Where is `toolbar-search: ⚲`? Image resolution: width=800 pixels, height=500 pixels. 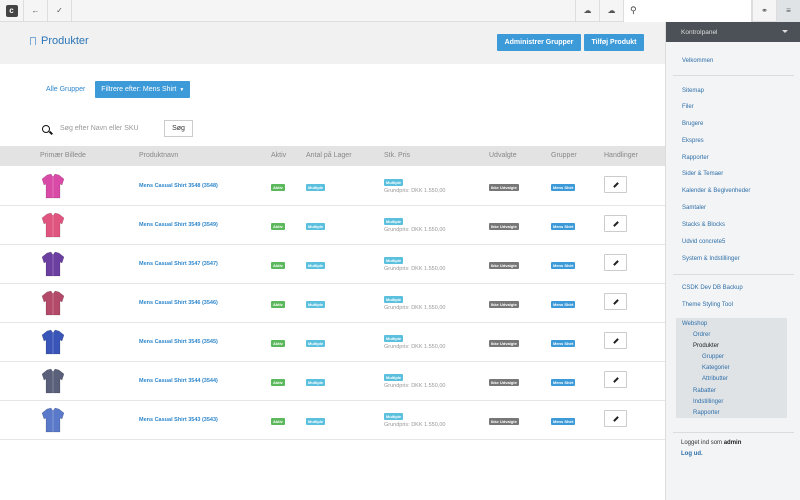
toolbar-search: ⚲ is located at coordinates (688, 11).